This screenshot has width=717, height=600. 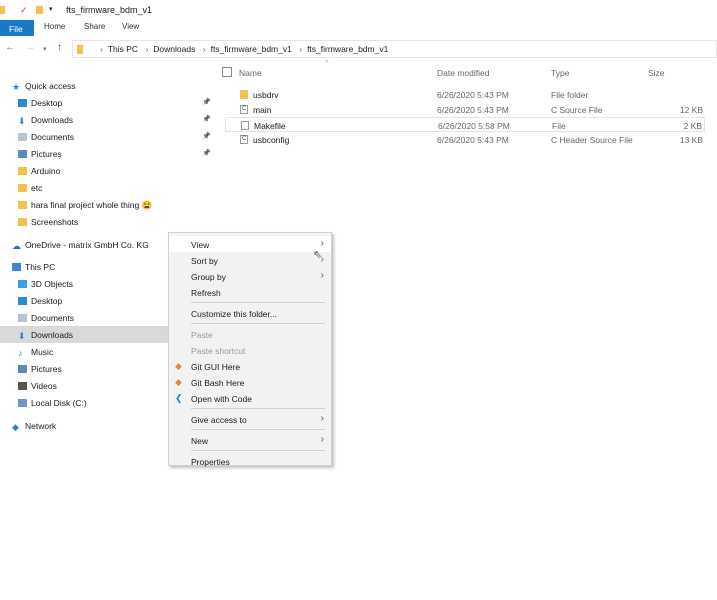 I want to click on menu-item-group-by: Group by ›, so click(x=250, y=276).